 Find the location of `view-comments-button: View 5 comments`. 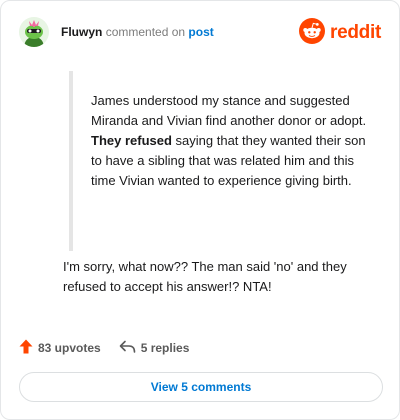

view-comments-button: View 5 comments is located at coordinates (201, 387).